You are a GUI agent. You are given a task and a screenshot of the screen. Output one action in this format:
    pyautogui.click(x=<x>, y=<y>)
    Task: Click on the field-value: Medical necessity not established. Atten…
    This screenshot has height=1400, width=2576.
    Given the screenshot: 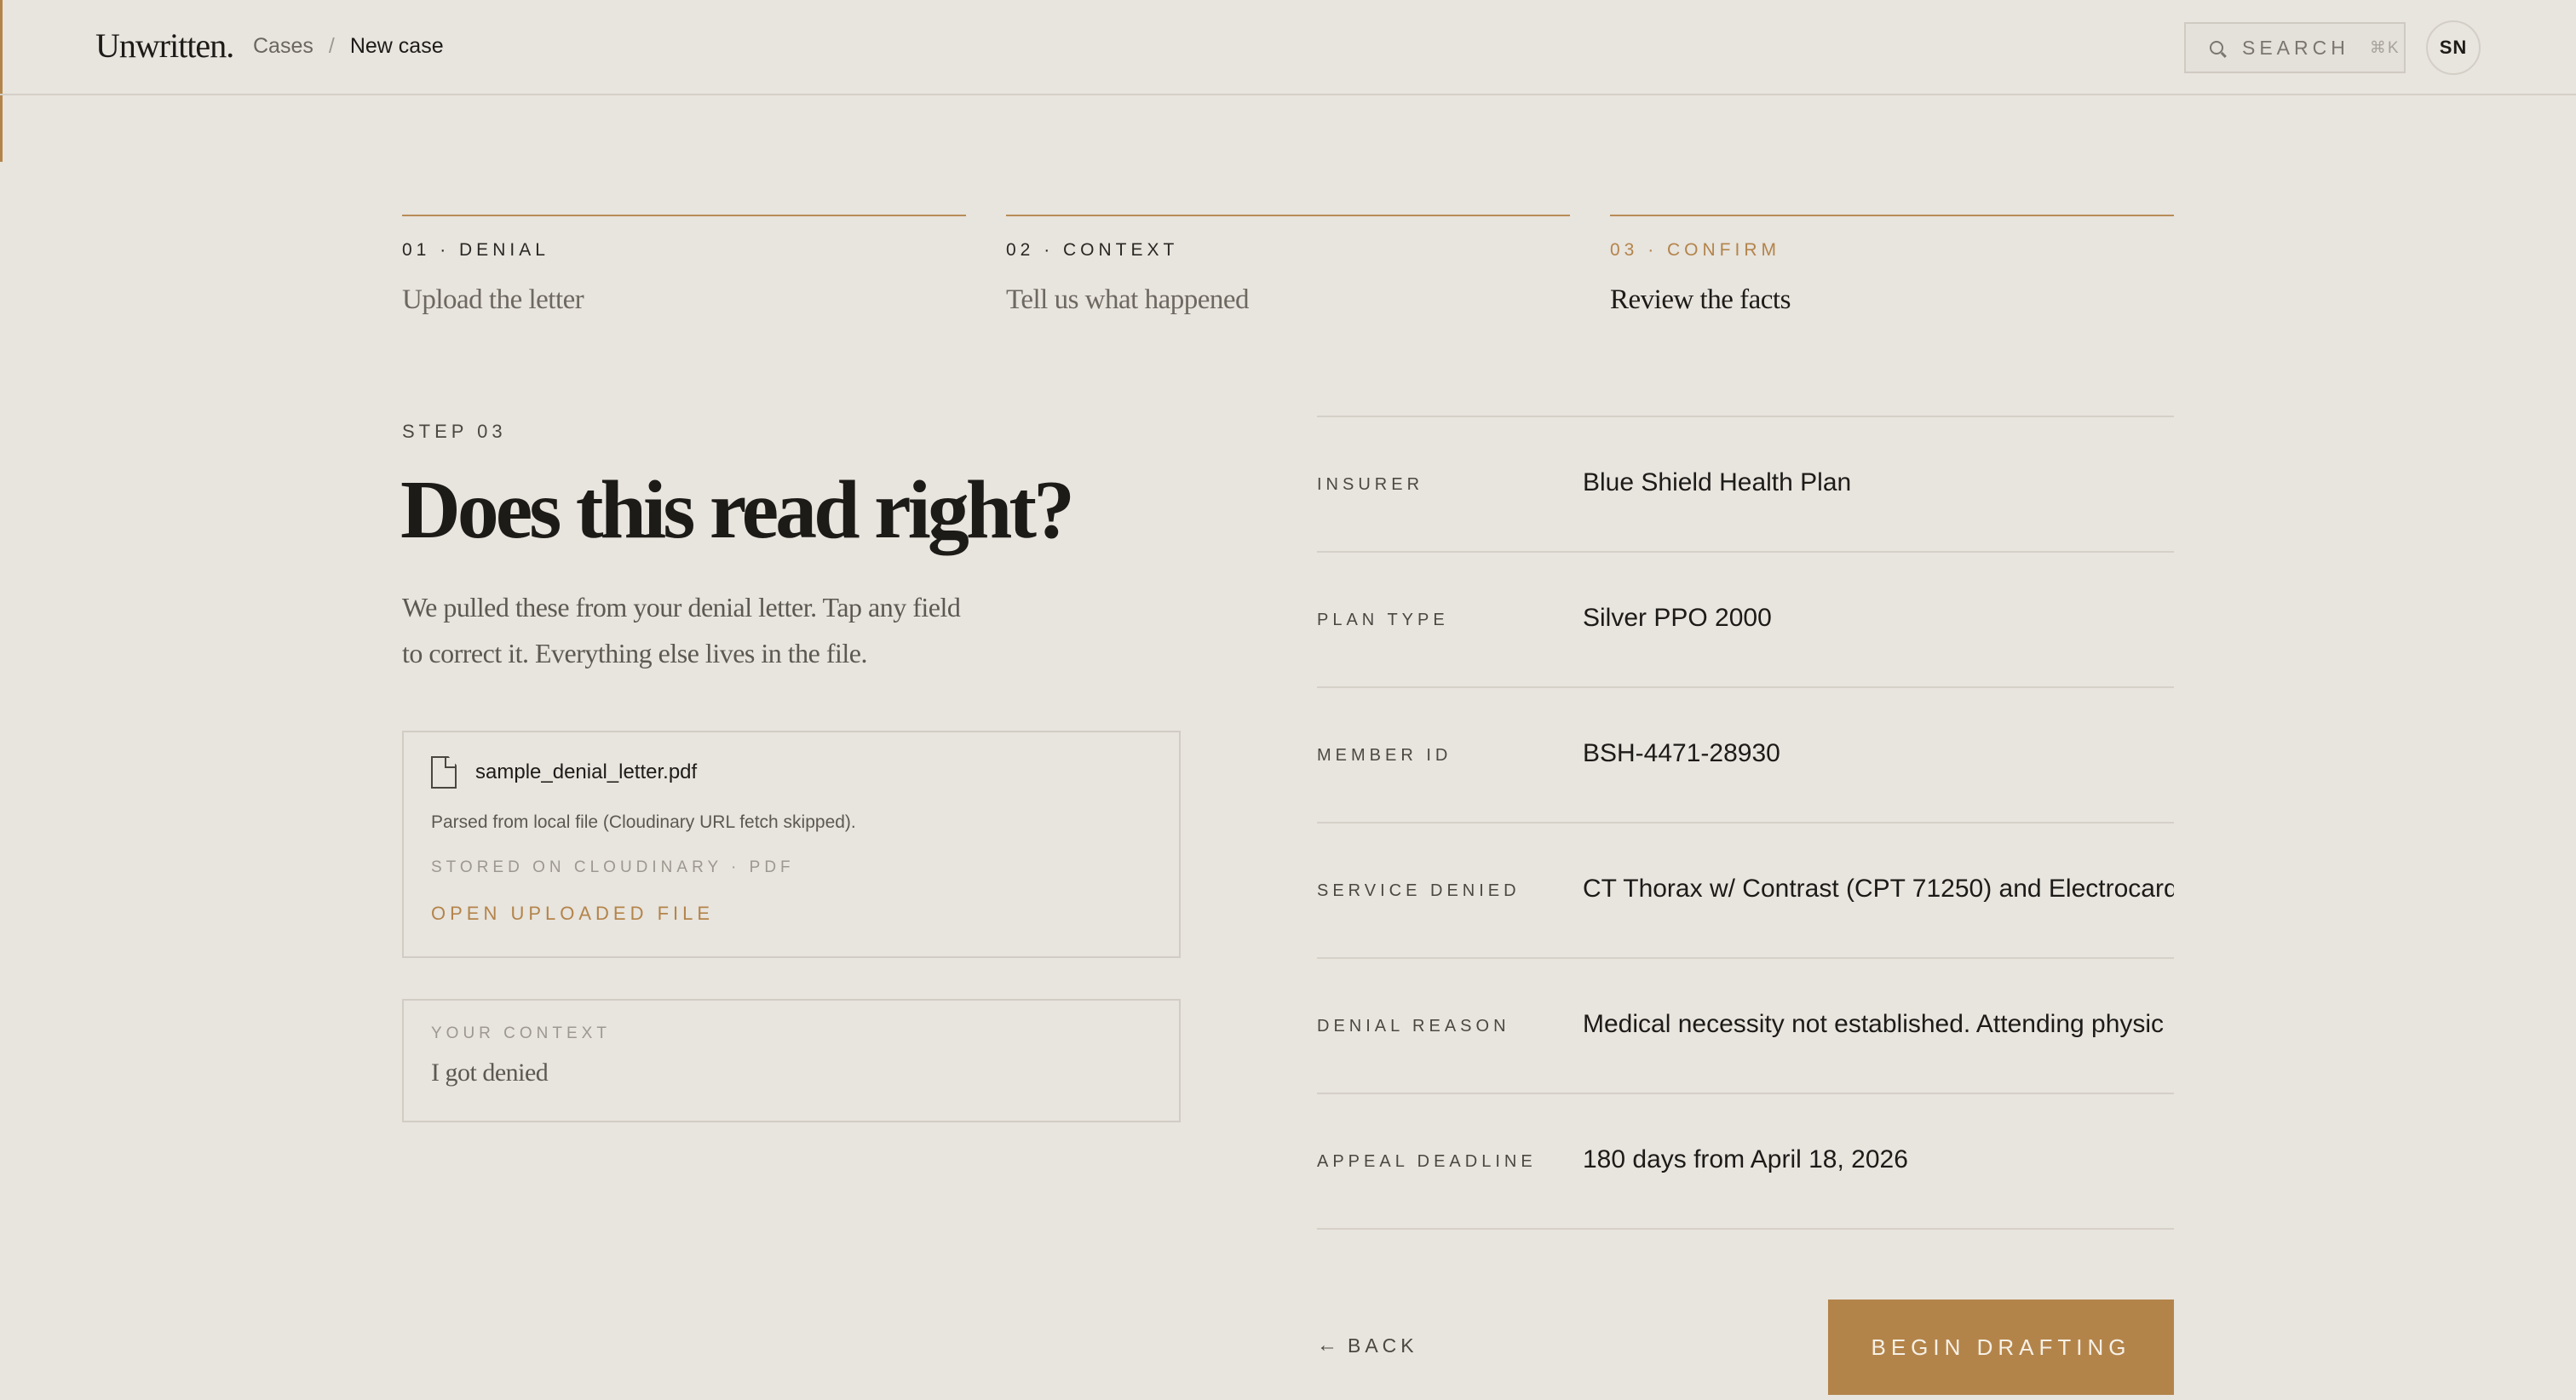 What is the action you would take?
    pyautogui.click(x=1874, y=1026)
    